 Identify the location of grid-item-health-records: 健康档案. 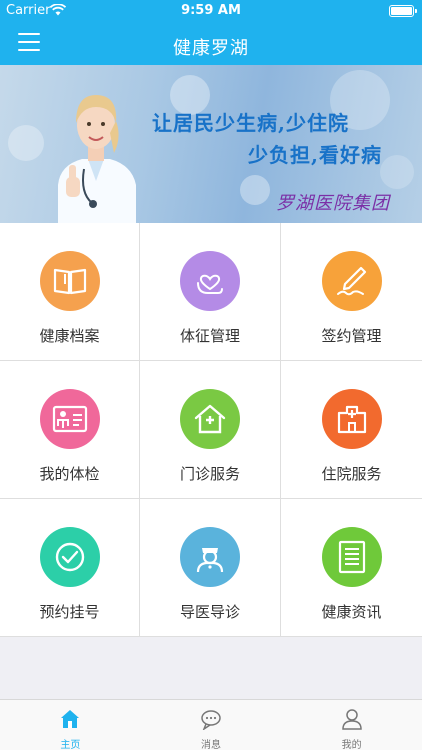
(70, 292).